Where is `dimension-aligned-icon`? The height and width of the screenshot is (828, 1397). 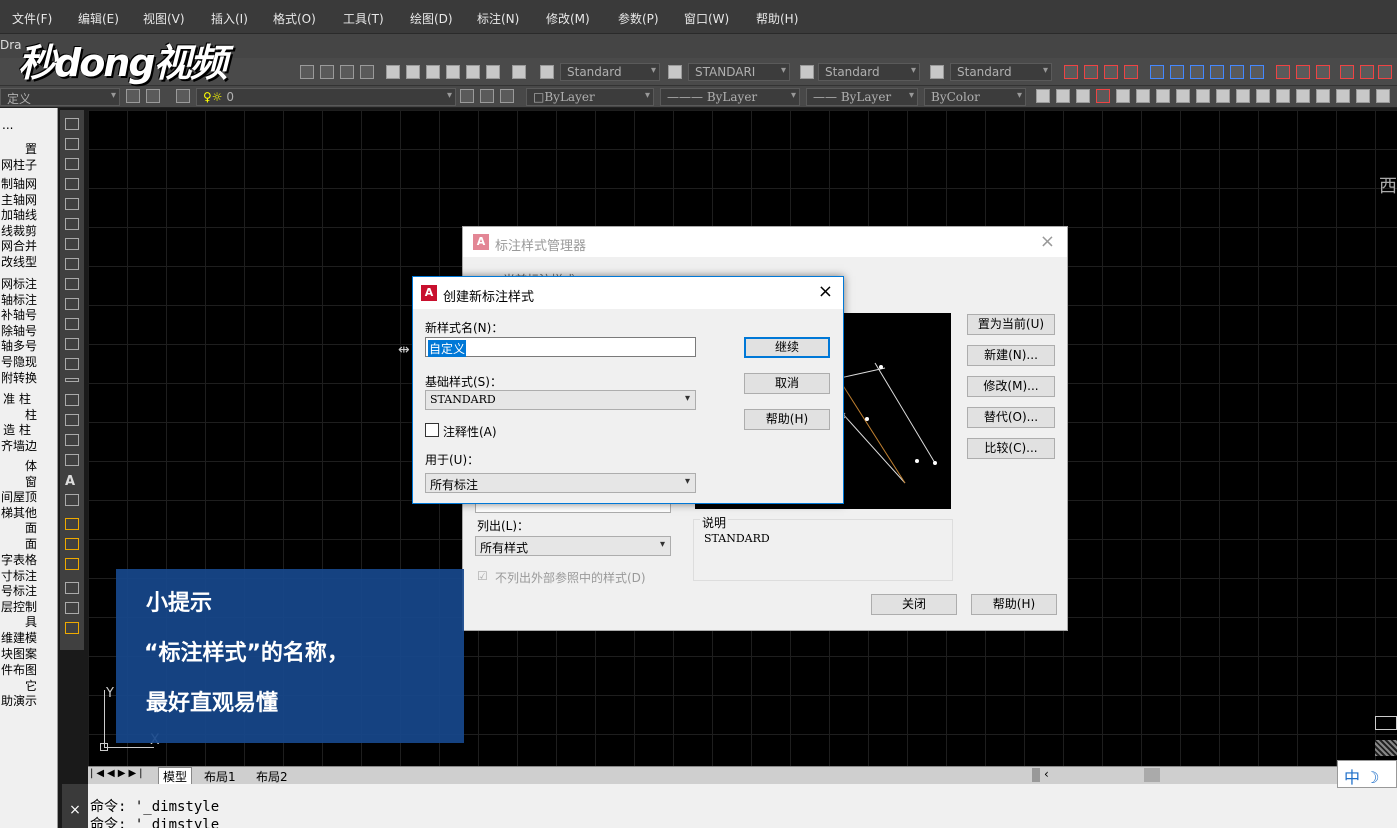
dimension-aligned-icon is located at coordinates (1091, 72).